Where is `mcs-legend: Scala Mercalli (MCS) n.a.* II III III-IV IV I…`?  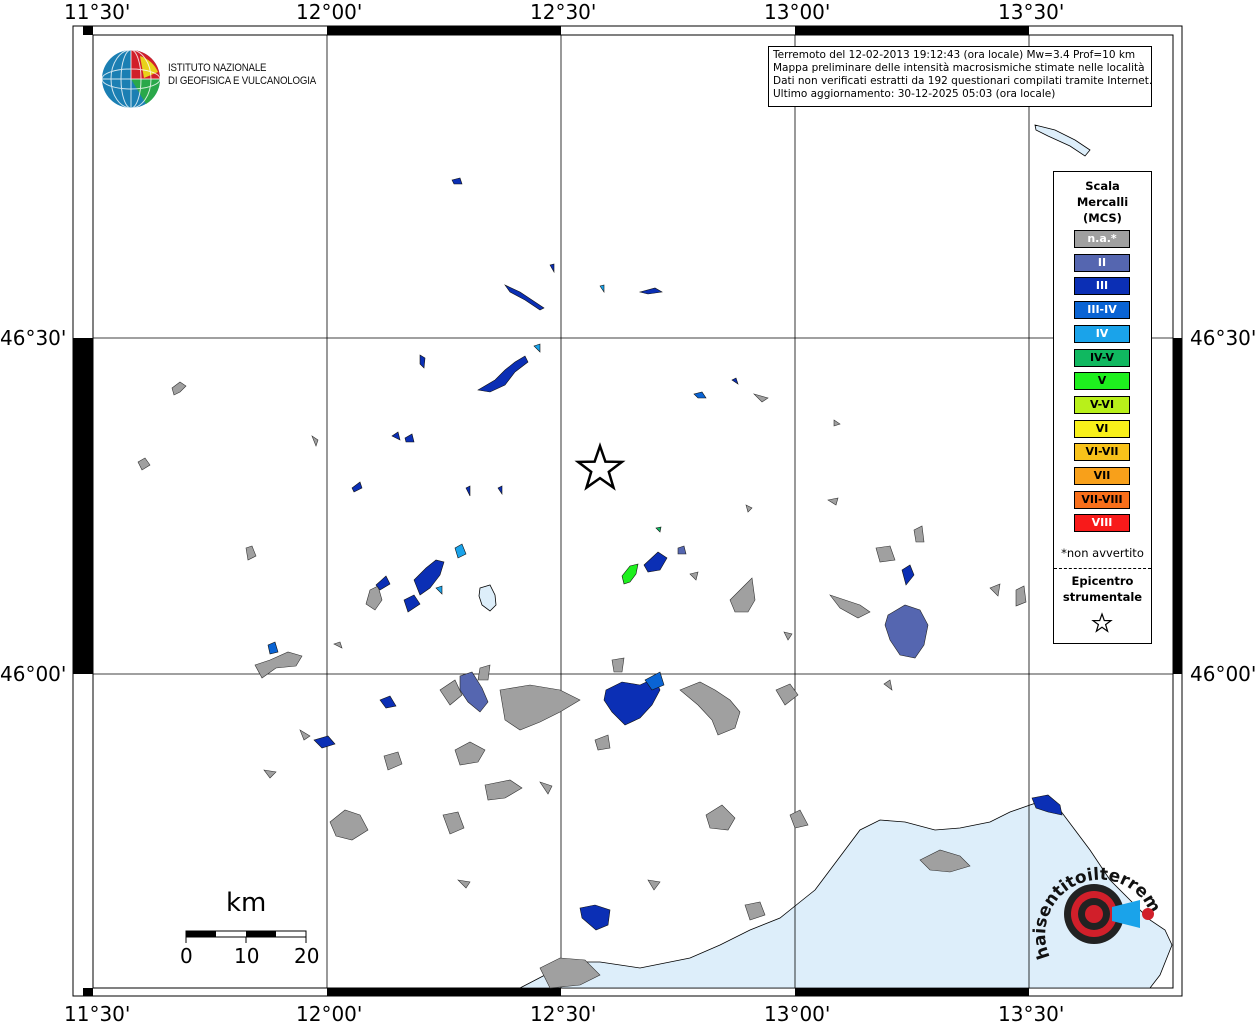 mcs-legend: Scala Mercalli (MCS) n.a.* II III III-IV IV I… is located at coordinates (1102, 407).